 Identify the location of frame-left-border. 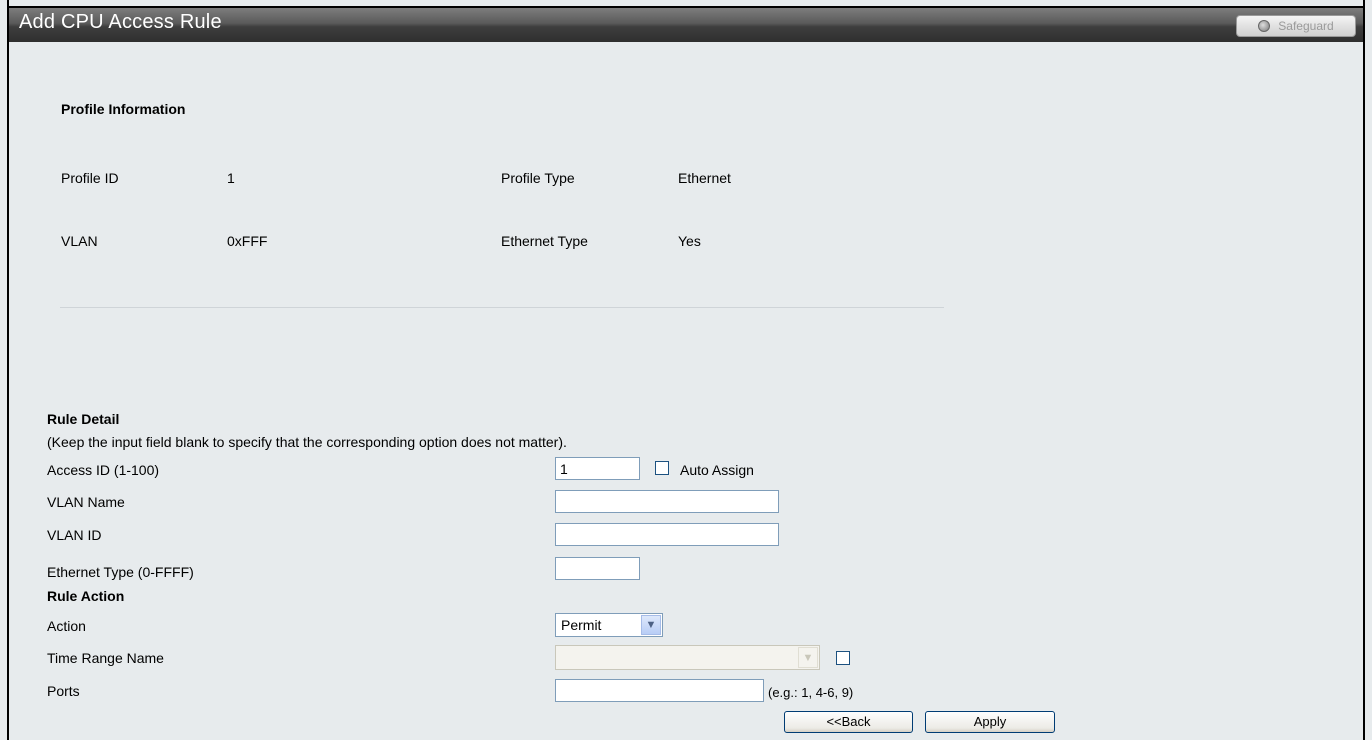
(8, 370).